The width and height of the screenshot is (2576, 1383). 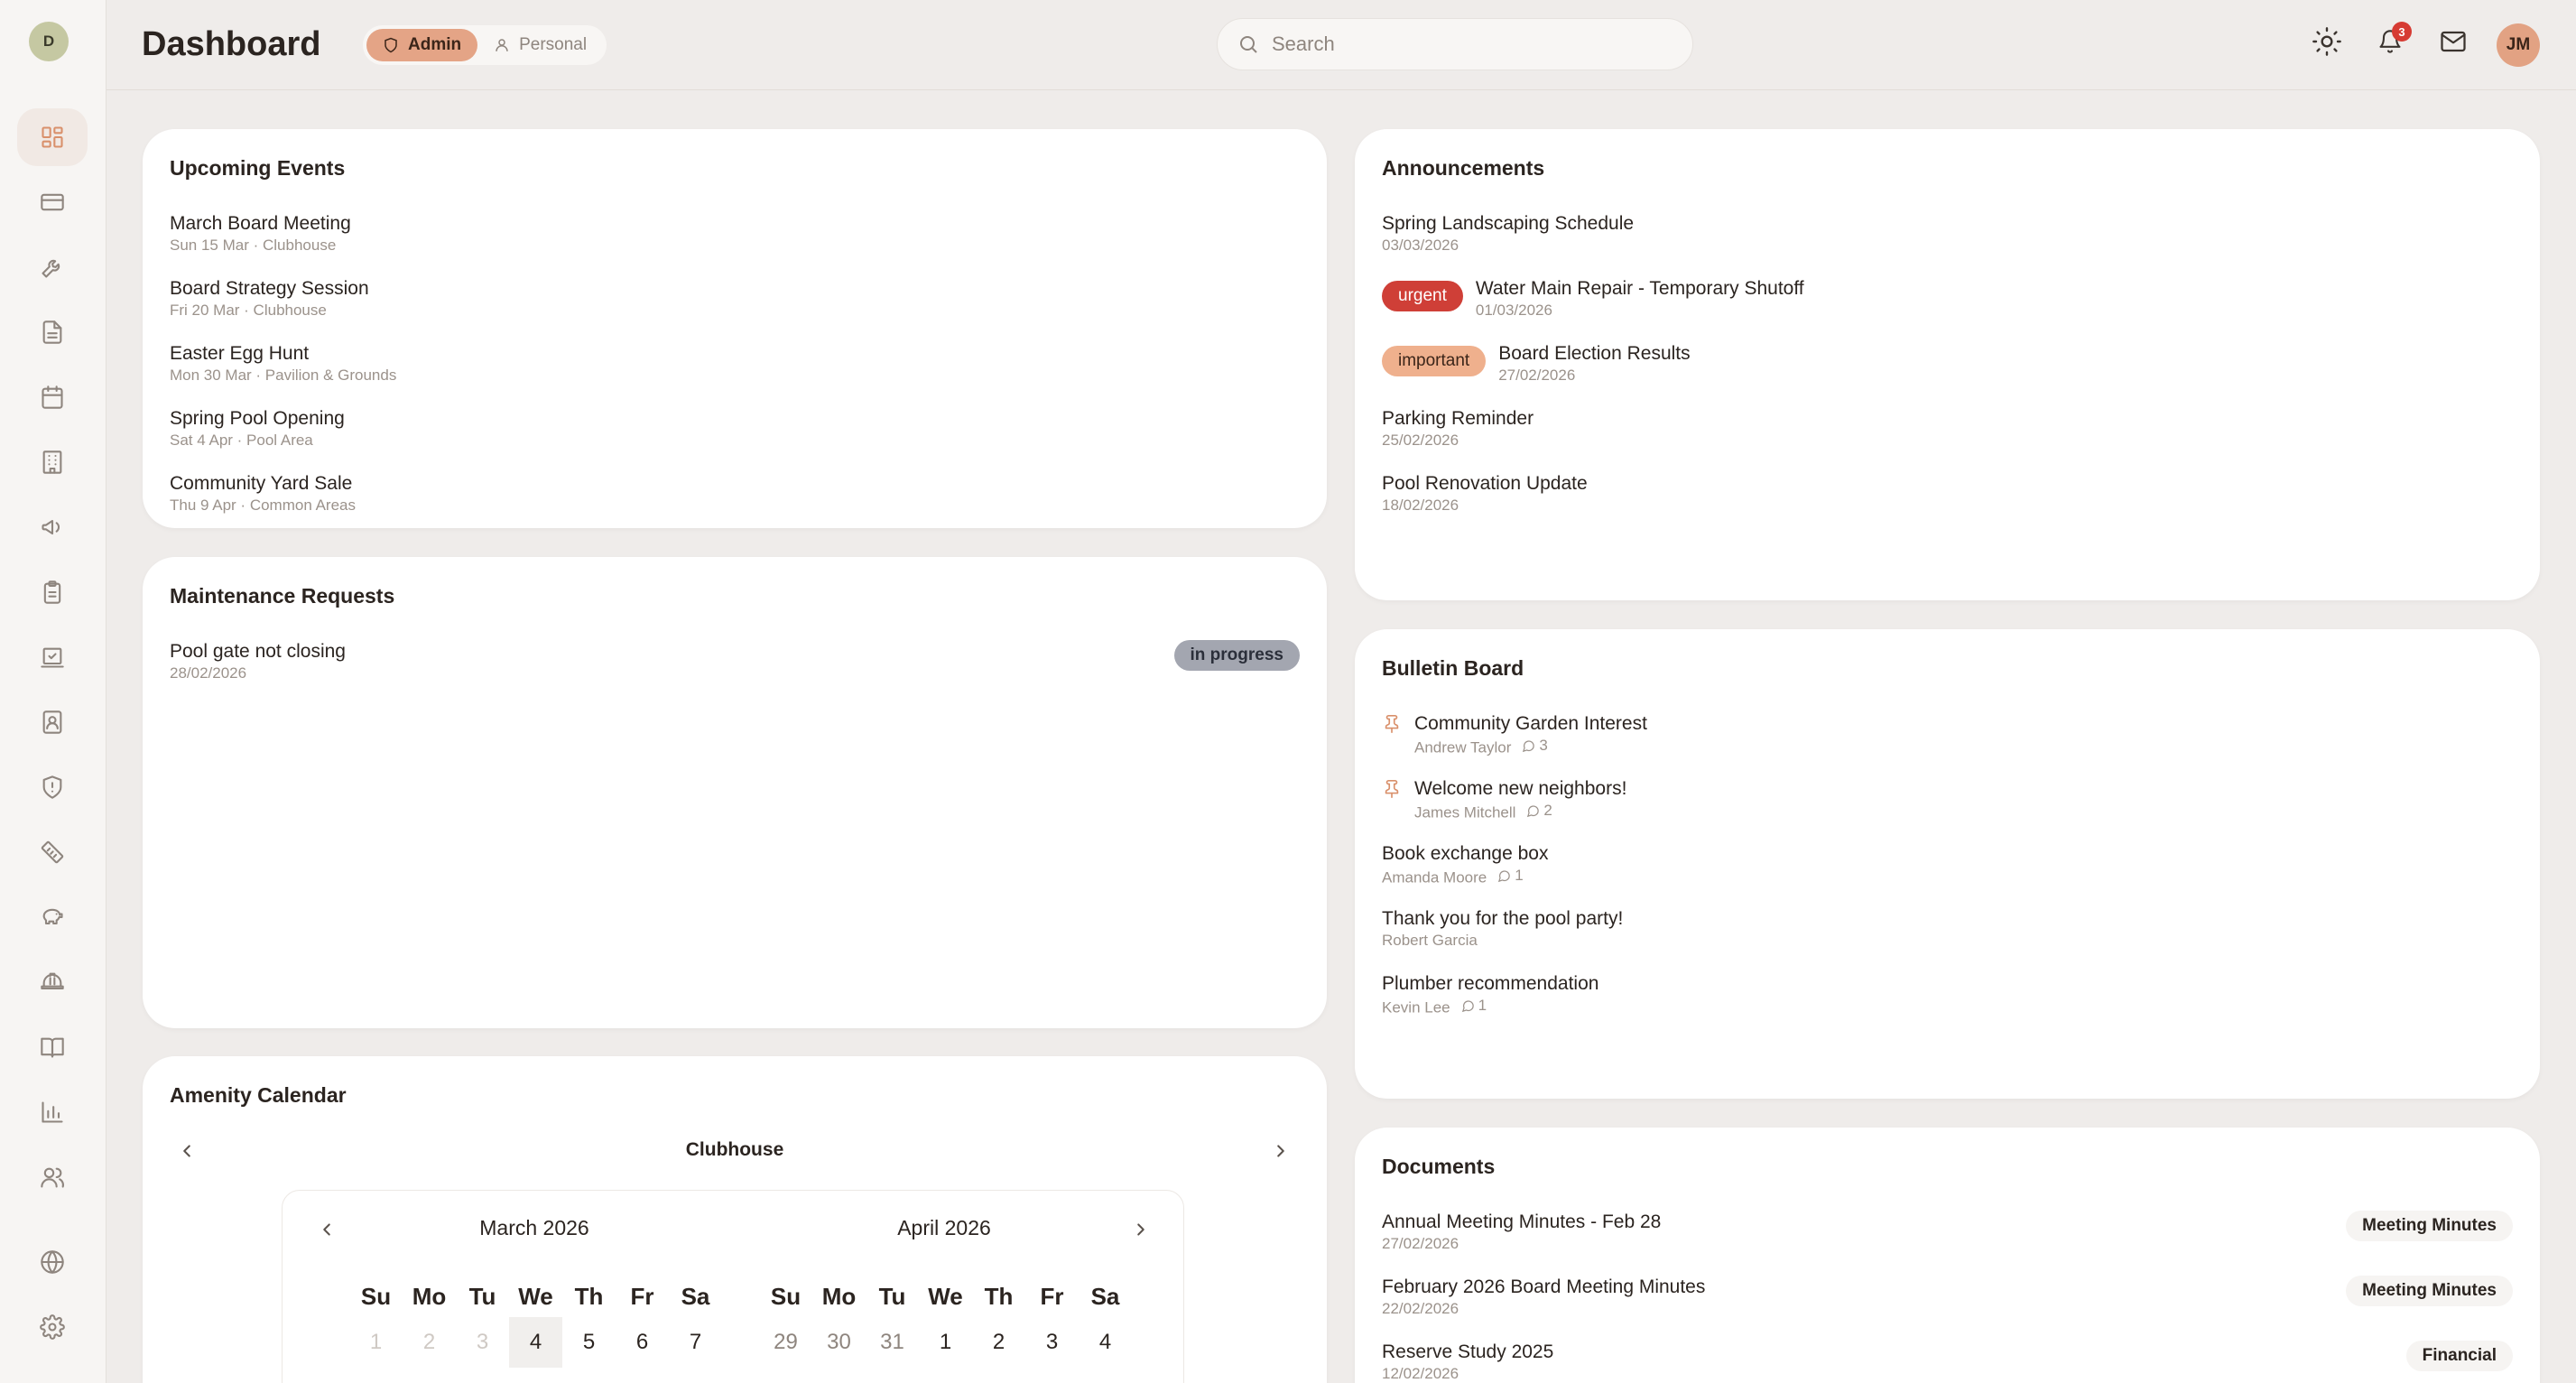 What do you see at coordinates (52, 1262) in the screenshot?
I see `sidebar-item-website` at bounding box center [52, 1262].